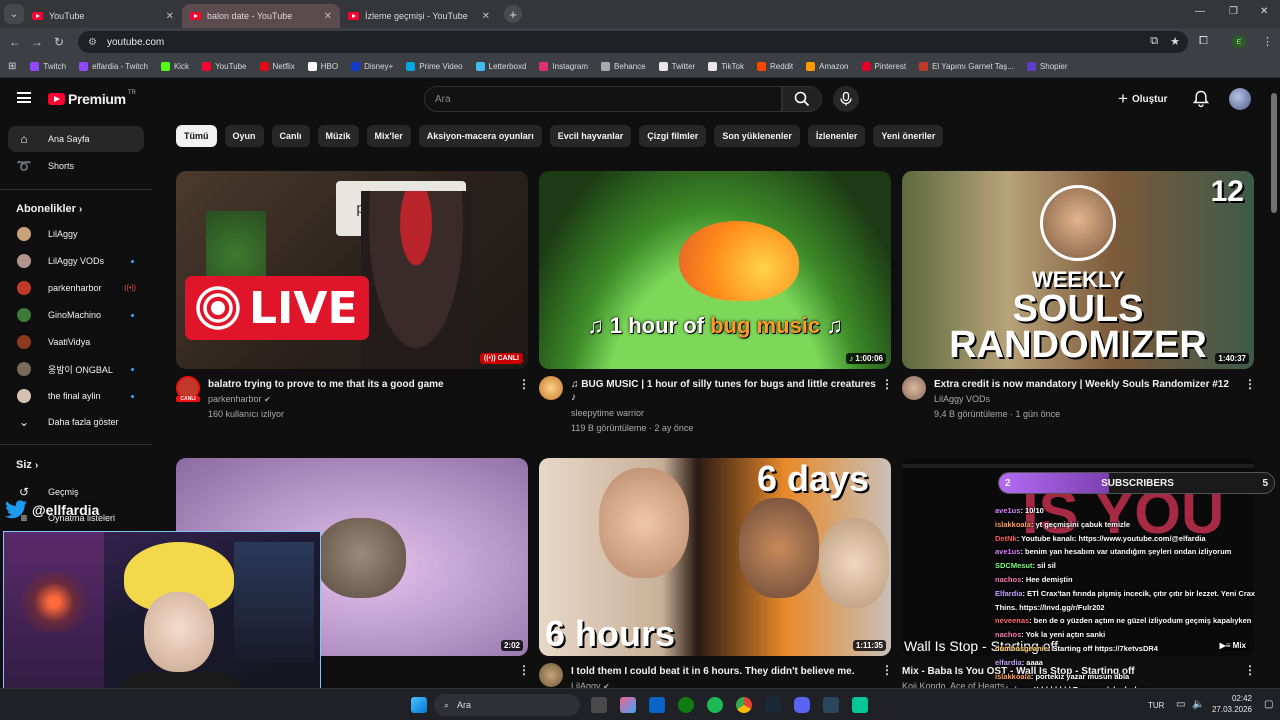  What do you see at coordinates (1198, 704) in the screenshot?
I see `volume-icon: 🔈` at bounding box center [1198, 704].